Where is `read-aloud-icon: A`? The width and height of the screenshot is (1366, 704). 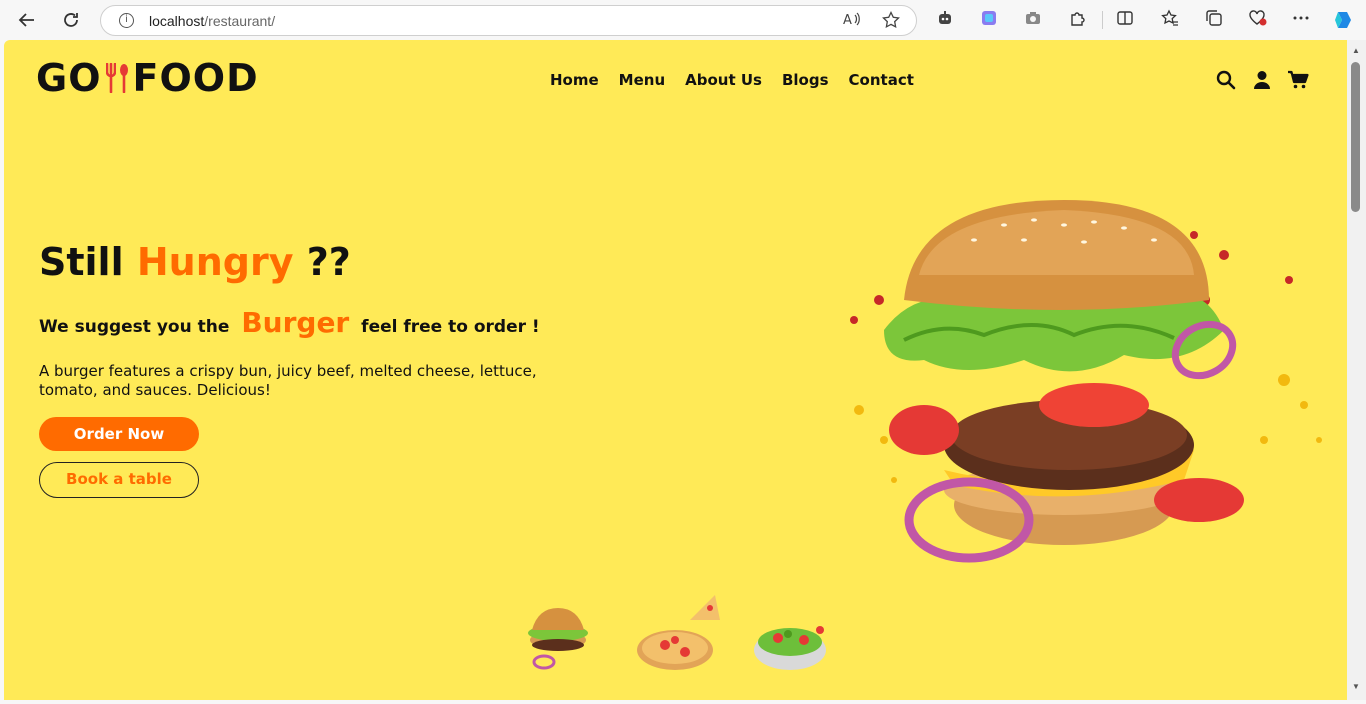
read-aloud-icon: A is located at coordinates (852, 21).